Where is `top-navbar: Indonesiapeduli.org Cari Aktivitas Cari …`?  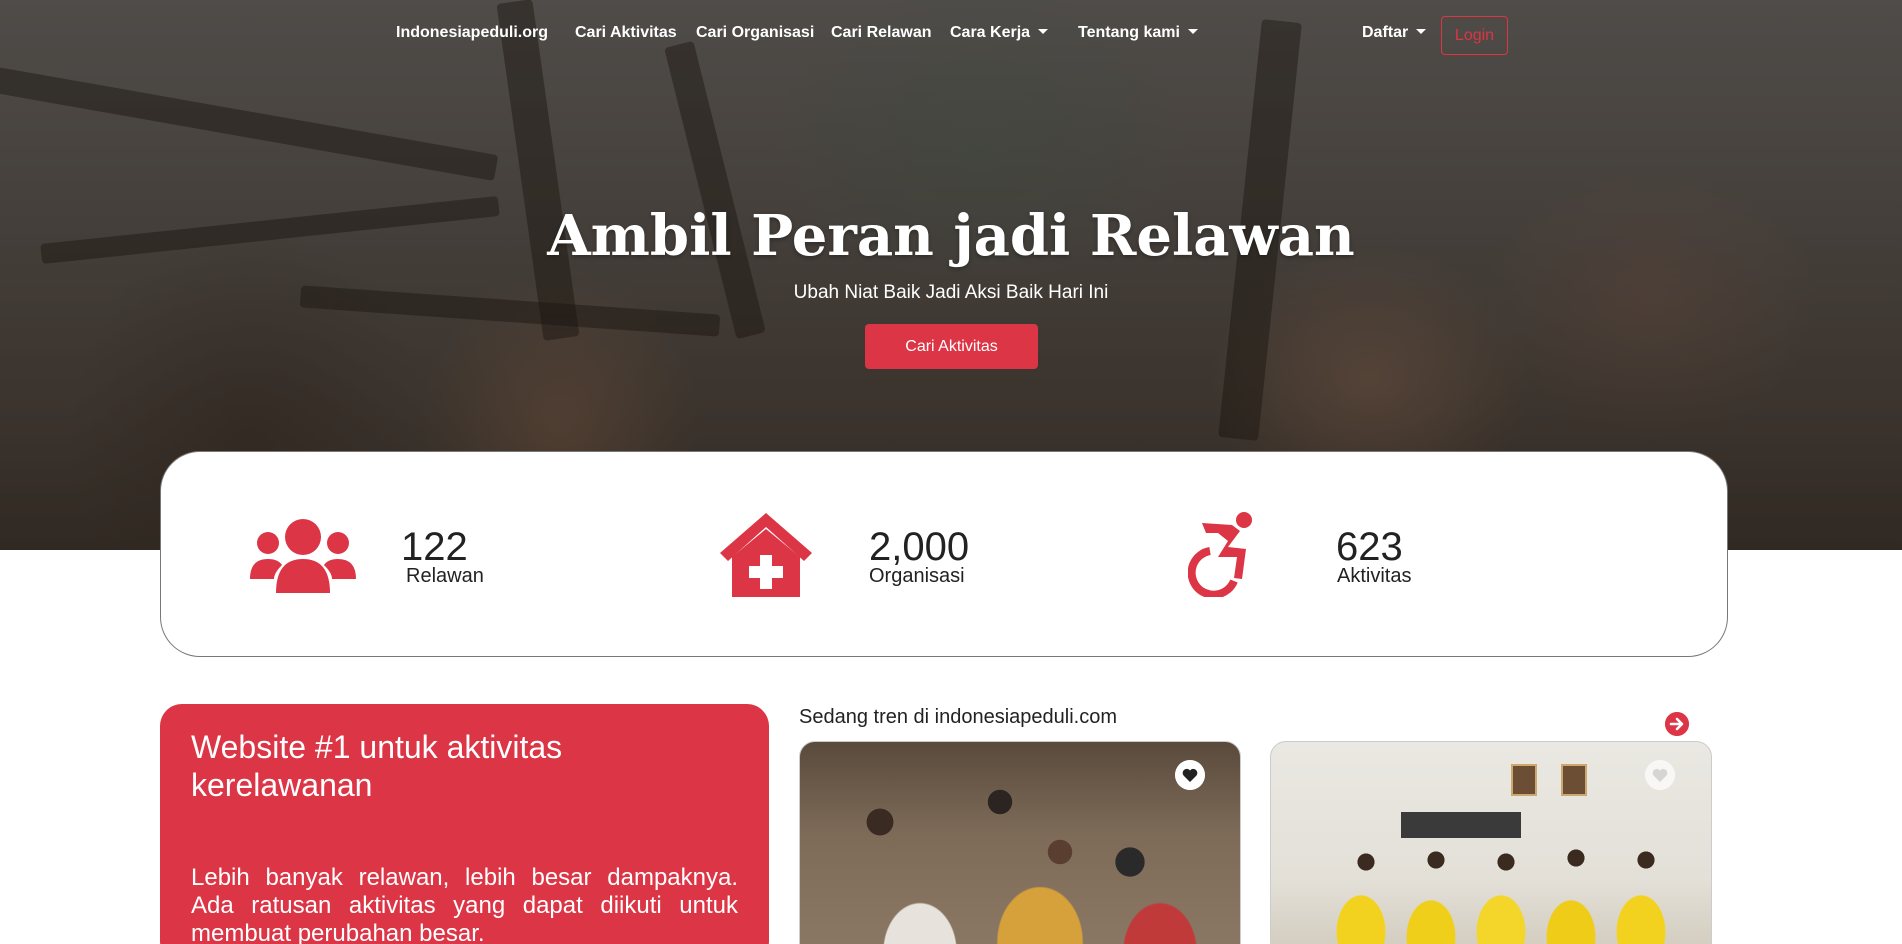 top-navbar: Indonesiapeduli.org Cari Aktivitas Cari … is located at coordinates (951, 35).